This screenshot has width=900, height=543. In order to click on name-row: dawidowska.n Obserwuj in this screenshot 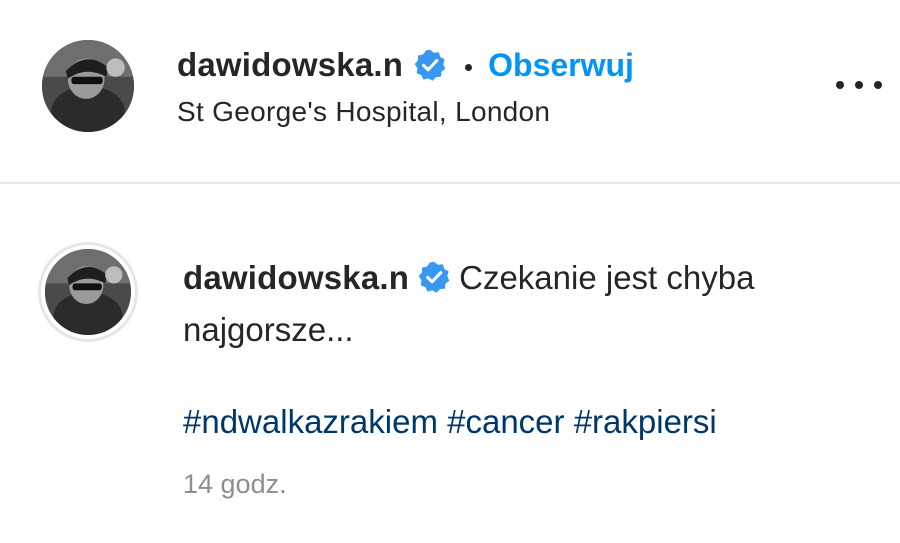, I will do `click(497, 65)`.